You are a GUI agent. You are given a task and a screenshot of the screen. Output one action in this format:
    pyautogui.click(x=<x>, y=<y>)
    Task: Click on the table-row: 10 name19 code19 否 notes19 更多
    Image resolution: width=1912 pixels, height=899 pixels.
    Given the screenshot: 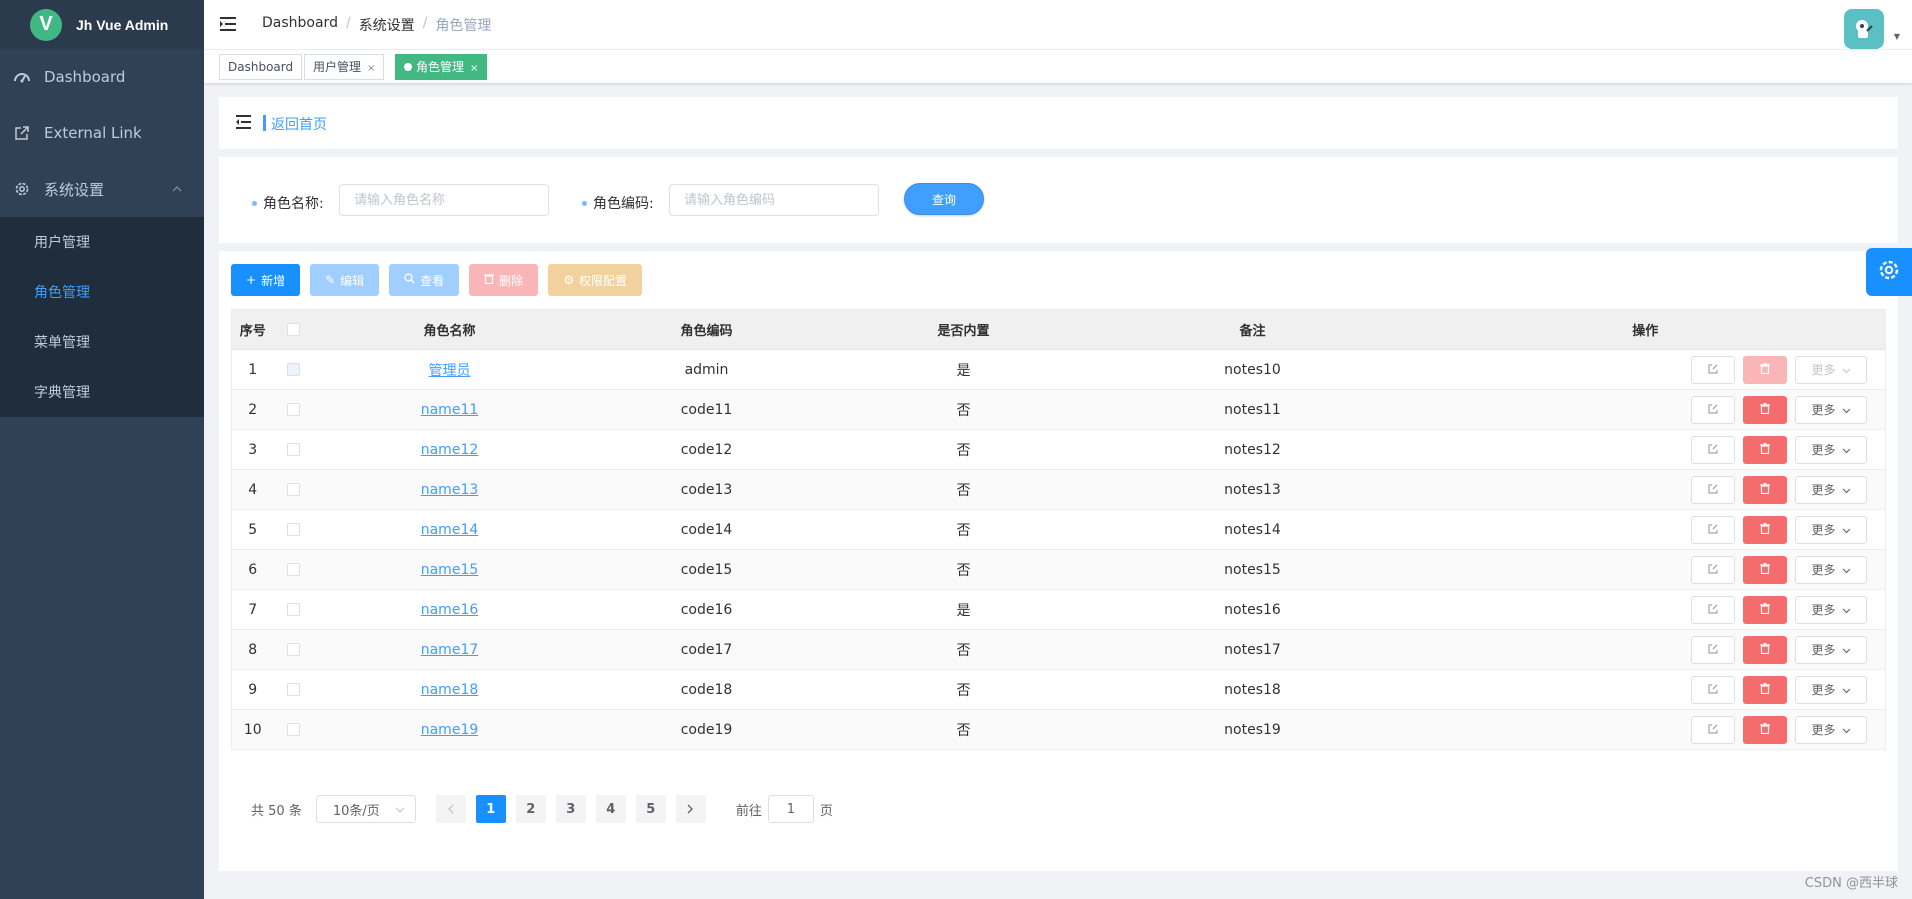 What is the action you would take?
    pyautogui.click(x=1058, y=729)
    